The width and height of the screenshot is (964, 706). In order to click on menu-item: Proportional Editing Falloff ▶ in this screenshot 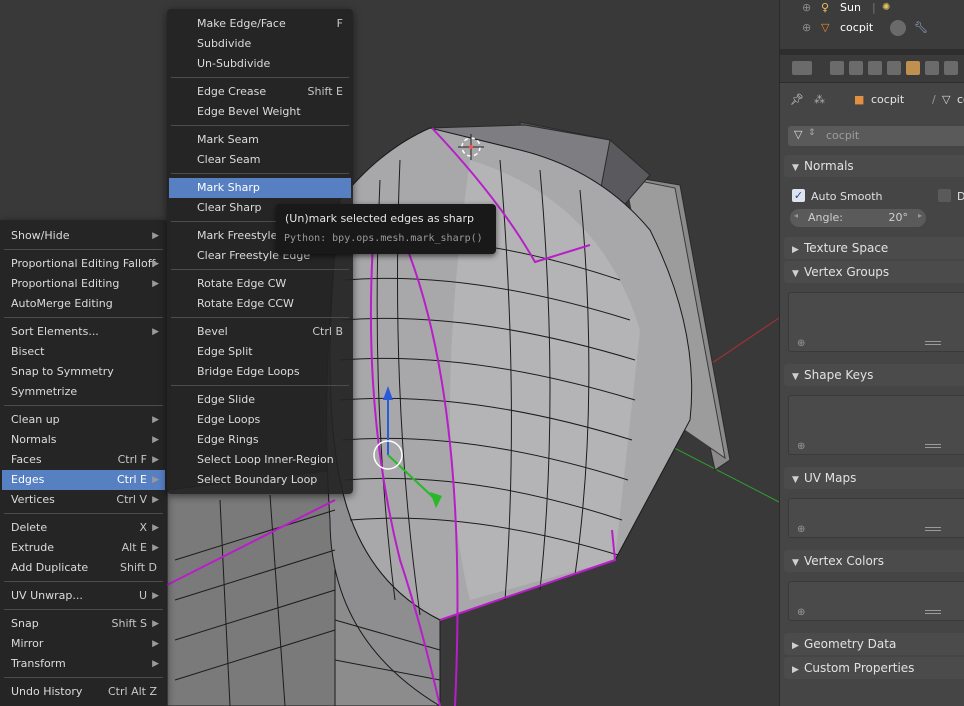, I will do `click(83, 264)`.